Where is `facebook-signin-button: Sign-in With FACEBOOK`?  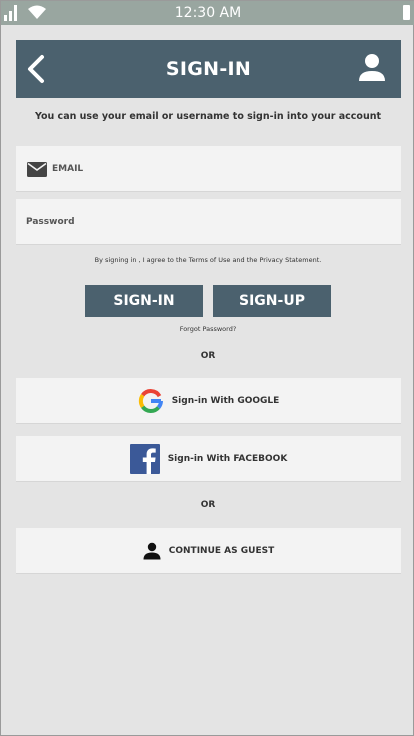
facebook-signin-button: Sign-in With FACEBOOK is located at coordinates (208, 459).